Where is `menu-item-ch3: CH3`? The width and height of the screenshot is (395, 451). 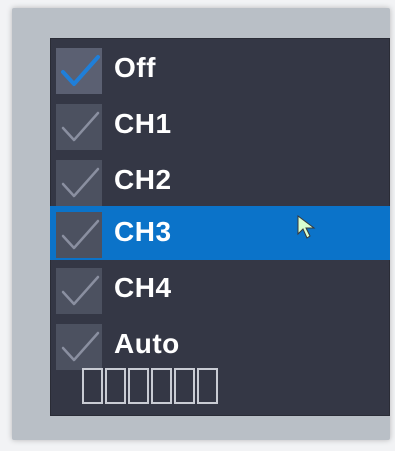 menu-item-ch3: CH3 is located at coordinates (220, 233).